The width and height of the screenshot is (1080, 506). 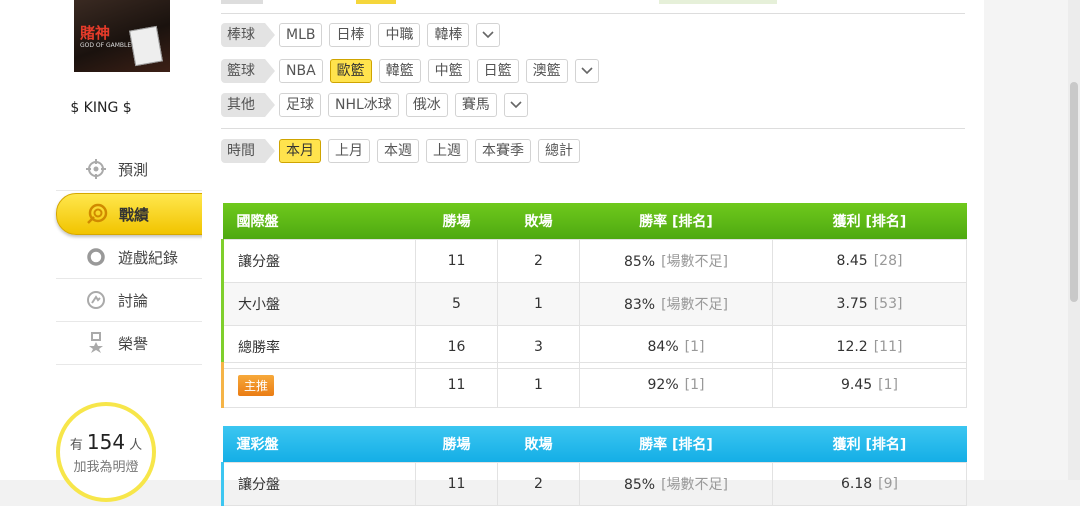 I want to click on column-header: 國際盤, so click(x=319, y=221).